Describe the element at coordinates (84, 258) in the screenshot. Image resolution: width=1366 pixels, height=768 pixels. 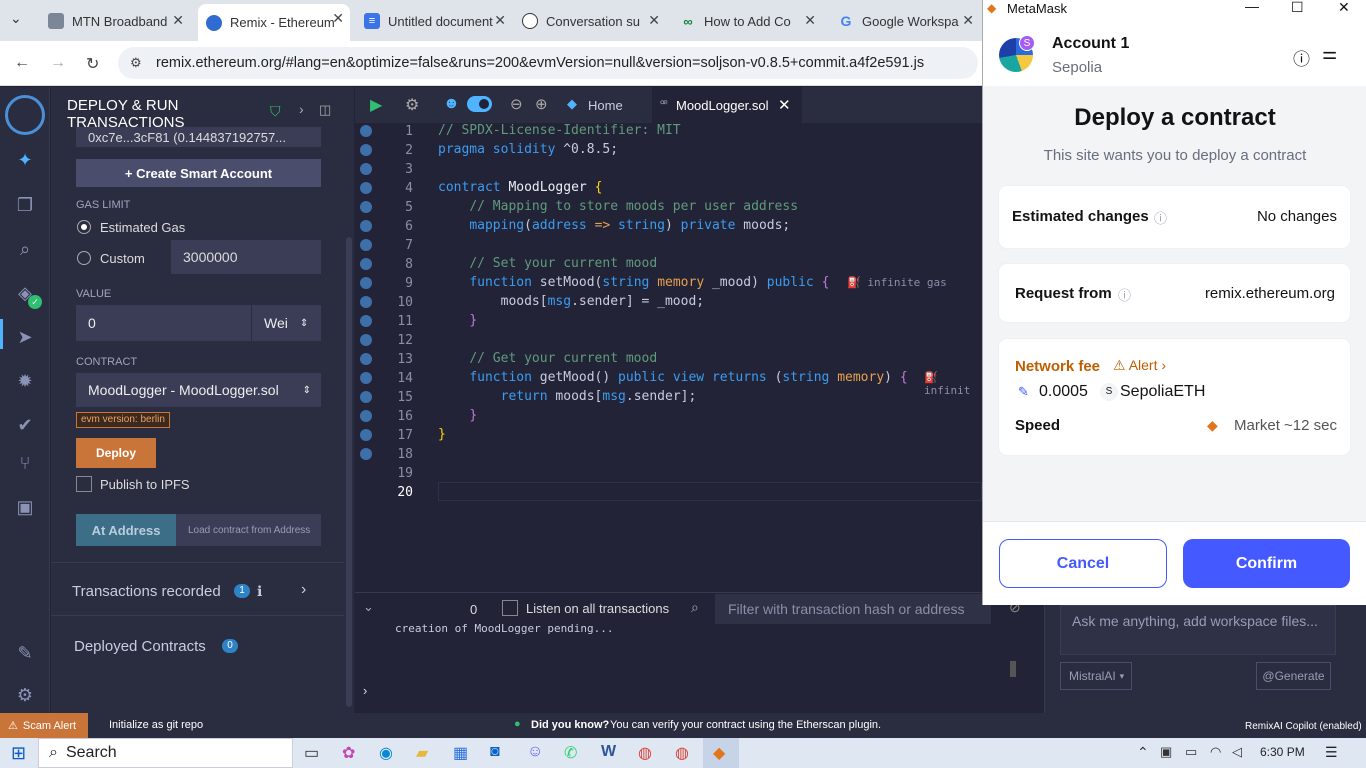
I see `custom-gas-radio` at that location.